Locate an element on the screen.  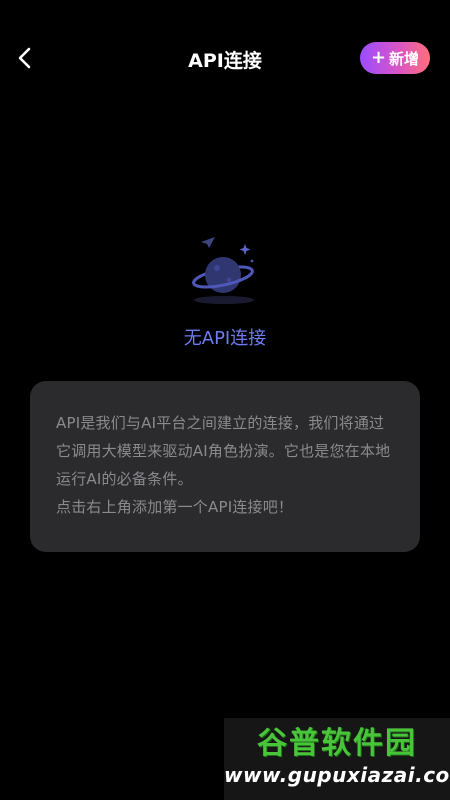
add-connection-button: + 新增 is located at coordinates (395, 58).